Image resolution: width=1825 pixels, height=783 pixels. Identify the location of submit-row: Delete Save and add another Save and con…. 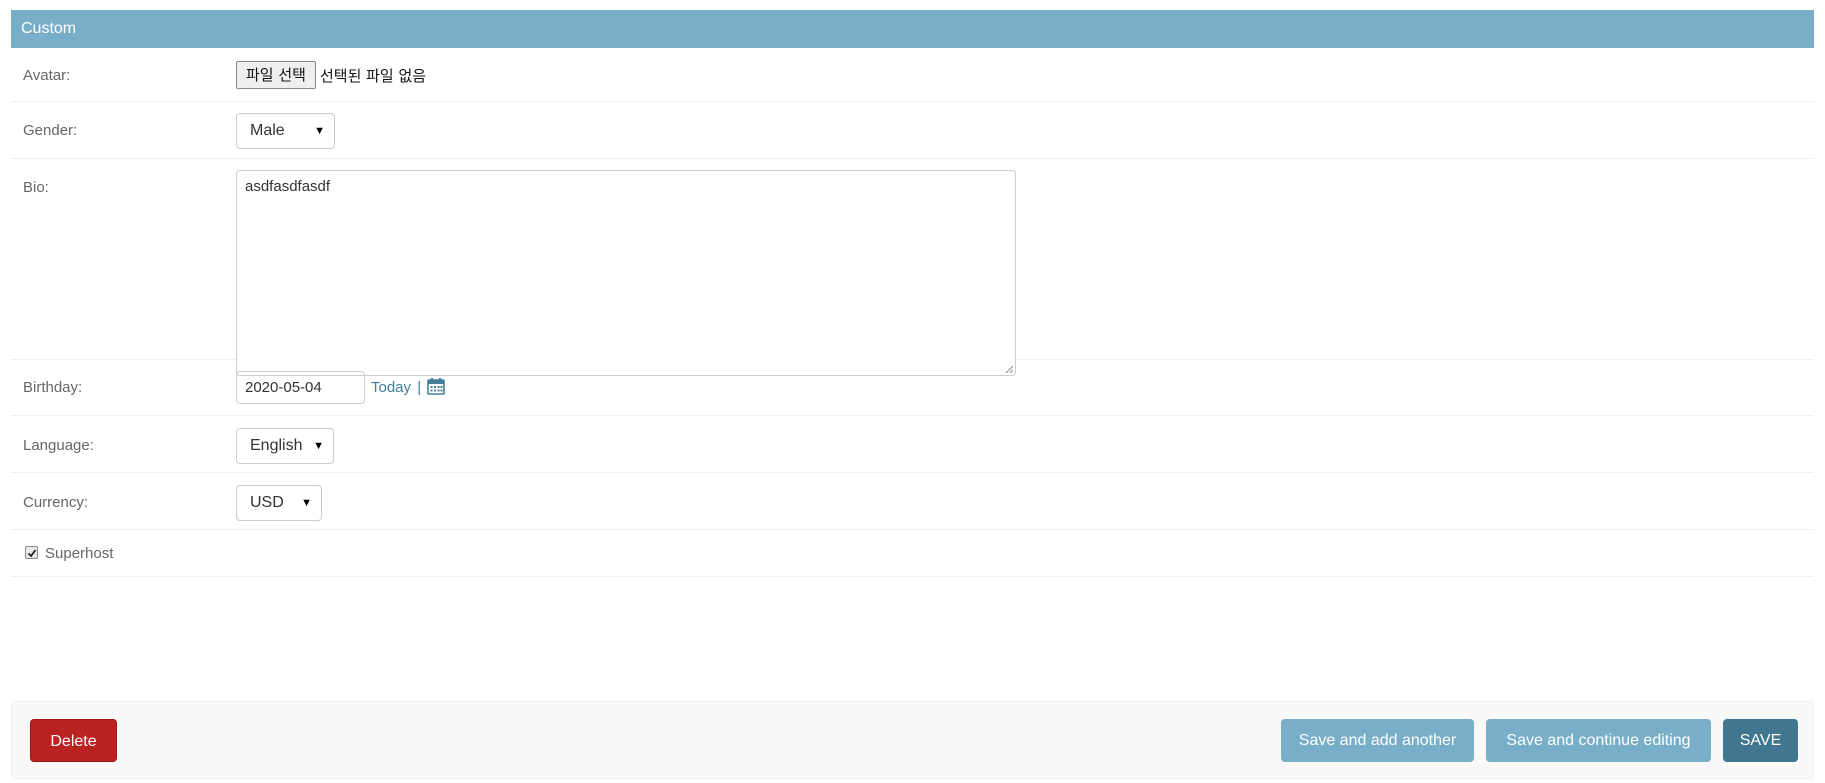
(912, 740).